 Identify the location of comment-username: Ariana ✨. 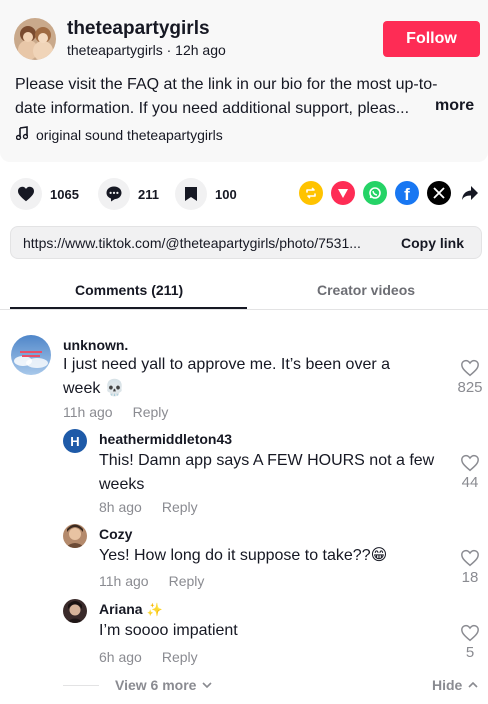
(131, 609).